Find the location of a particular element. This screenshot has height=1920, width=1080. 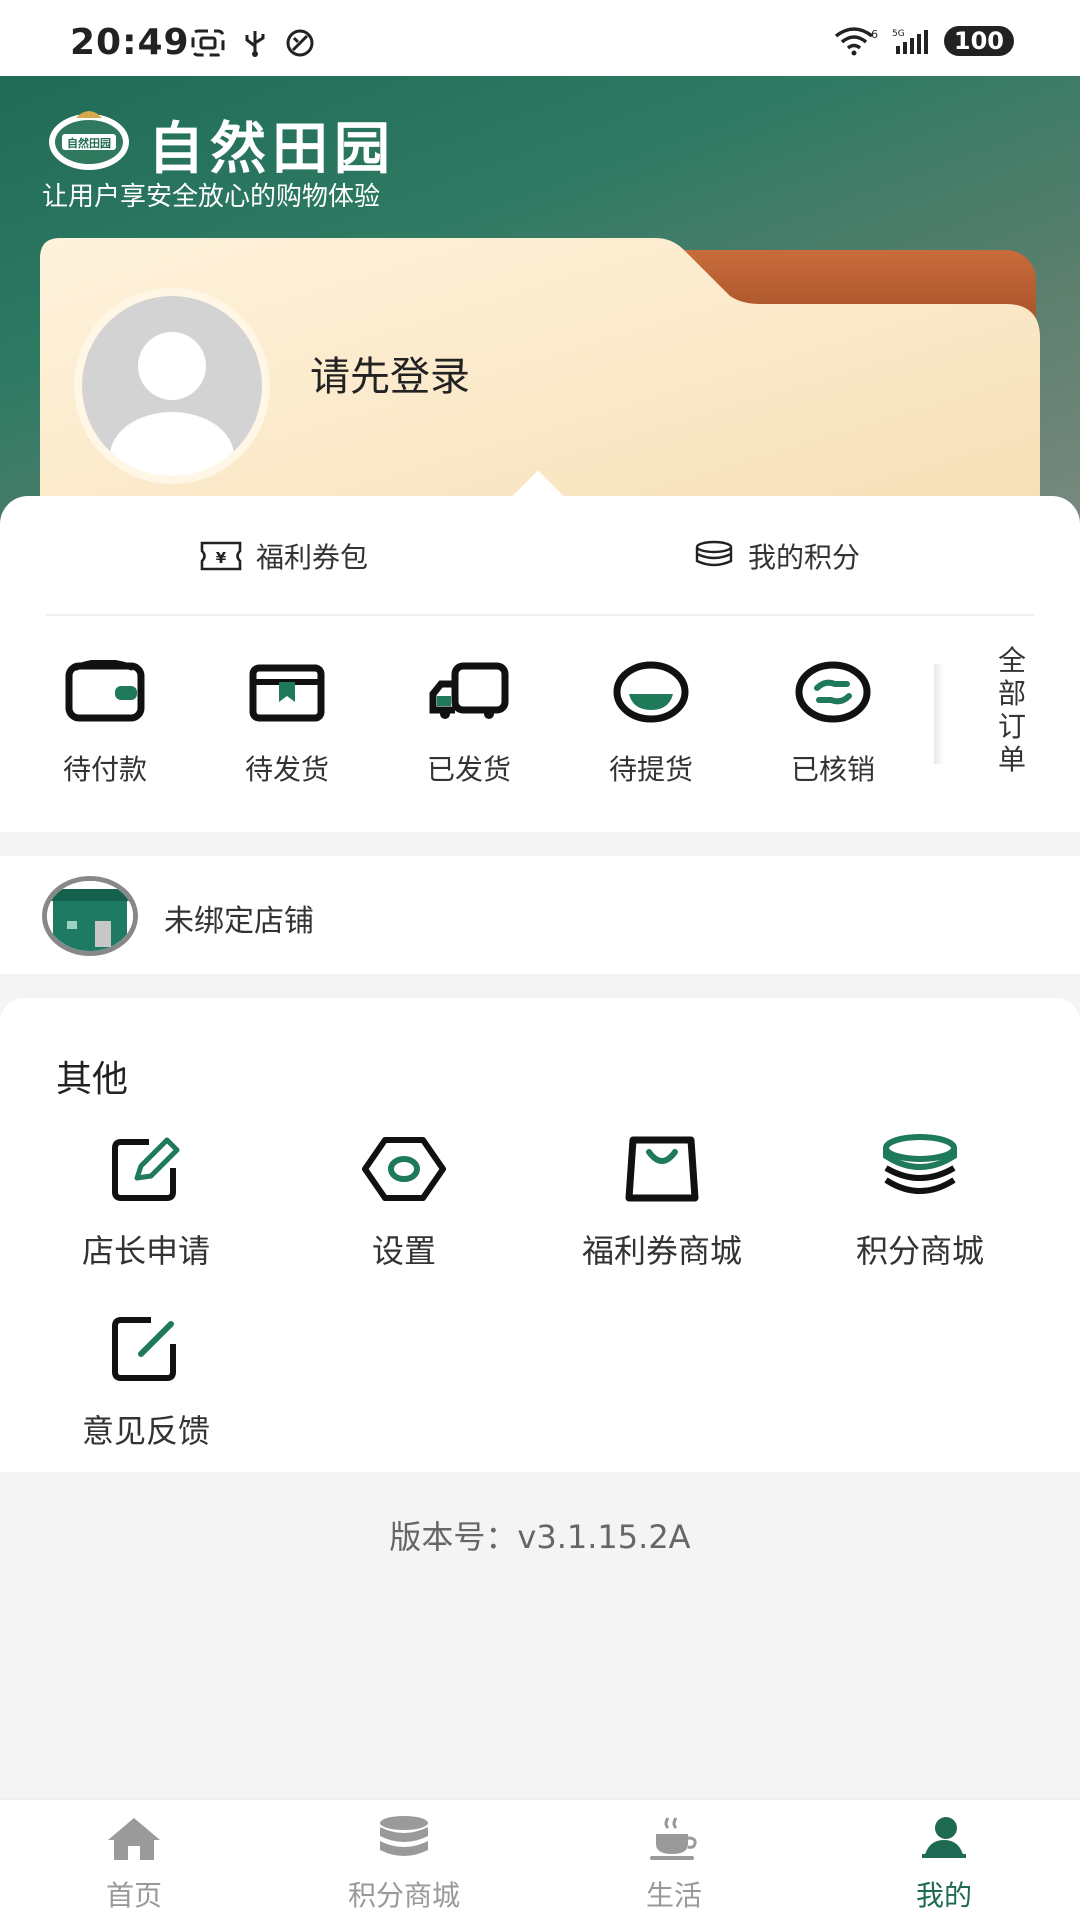

edit-icon is located at coordinates (146, 1169).